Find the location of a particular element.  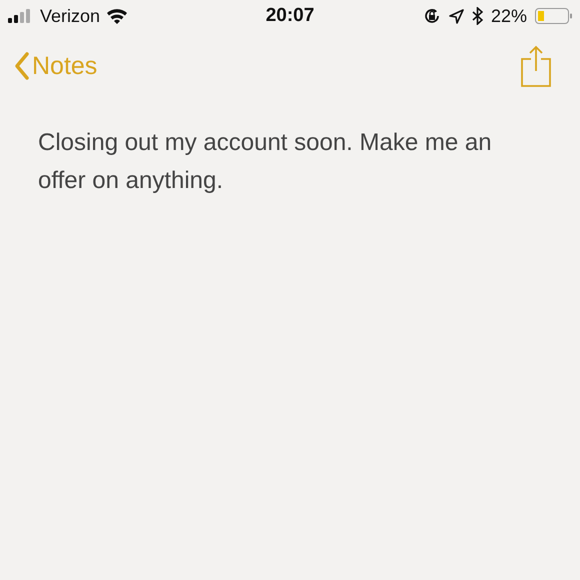

bluetooth-icon is located at coordinates (477, 16).